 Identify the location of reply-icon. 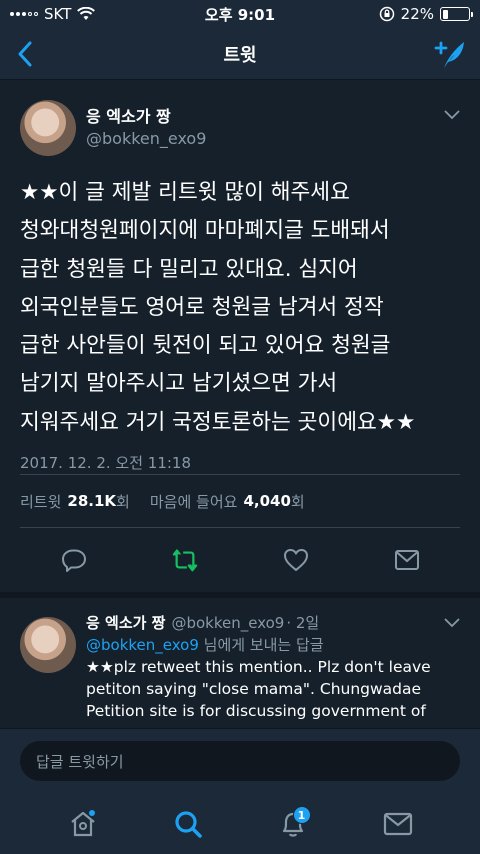
(73, 561).